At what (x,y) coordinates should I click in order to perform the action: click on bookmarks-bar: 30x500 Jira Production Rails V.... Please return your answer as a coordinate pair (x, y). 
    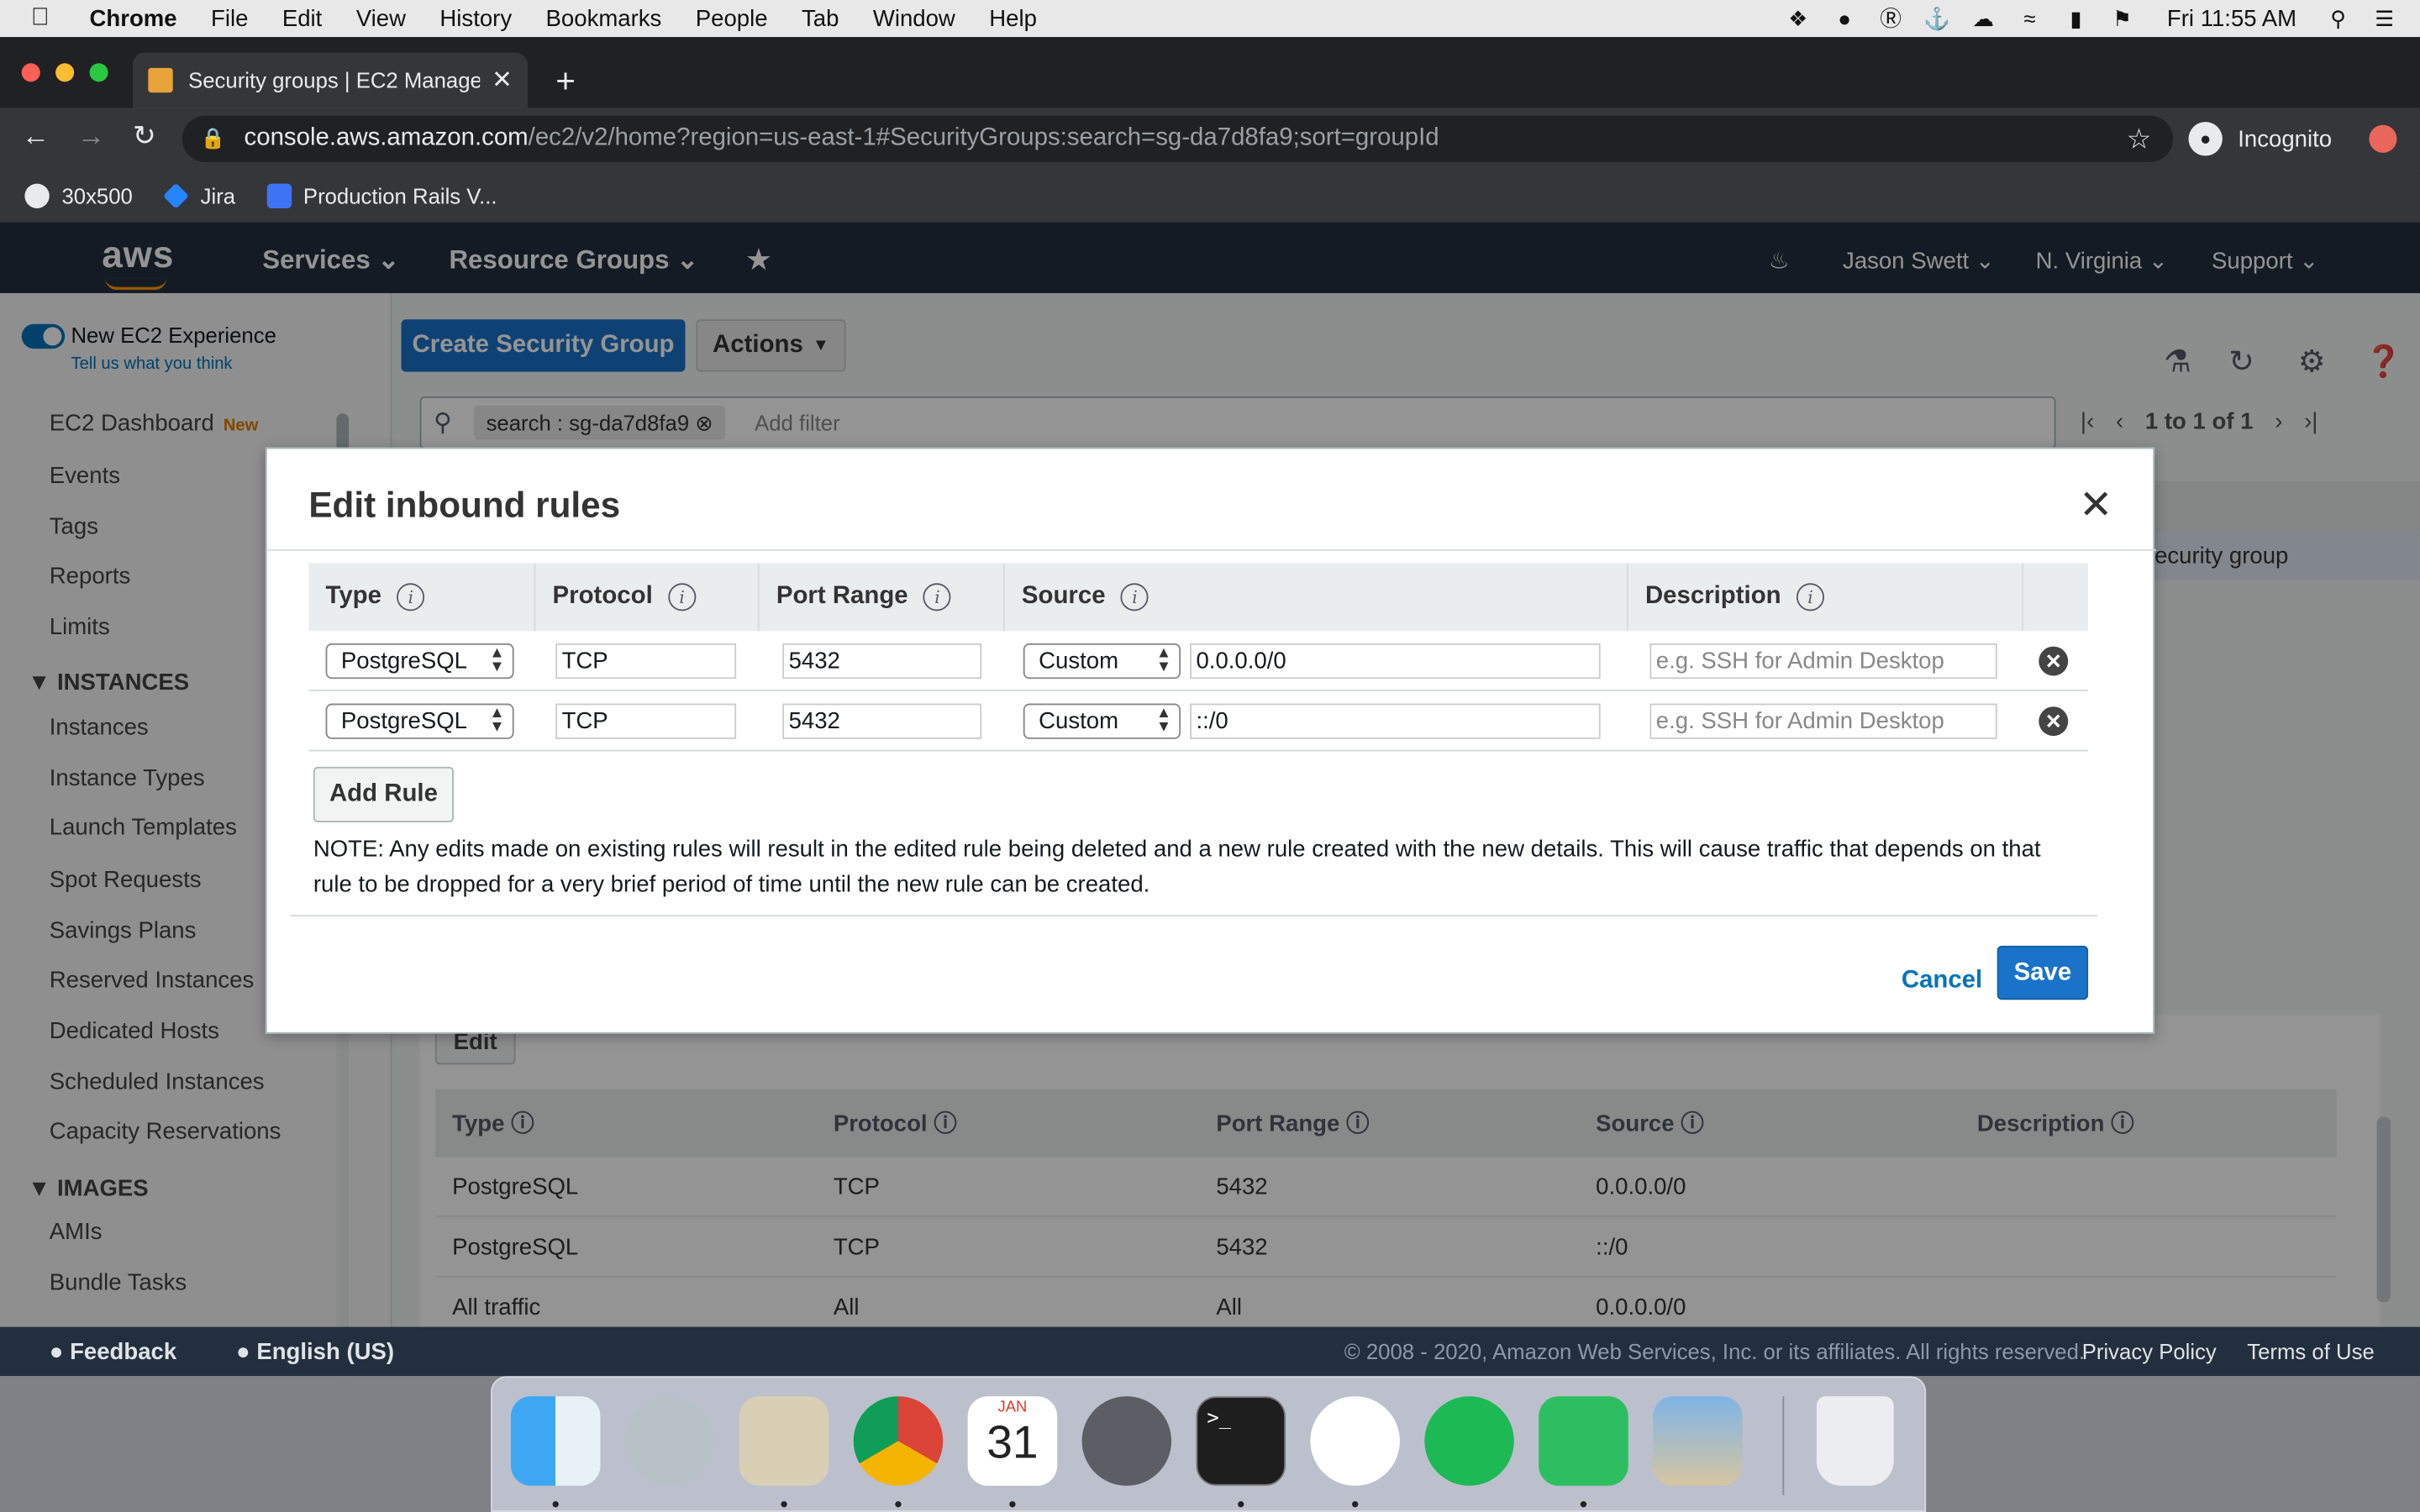
    Looking at the image, I should click on (1210, 196).